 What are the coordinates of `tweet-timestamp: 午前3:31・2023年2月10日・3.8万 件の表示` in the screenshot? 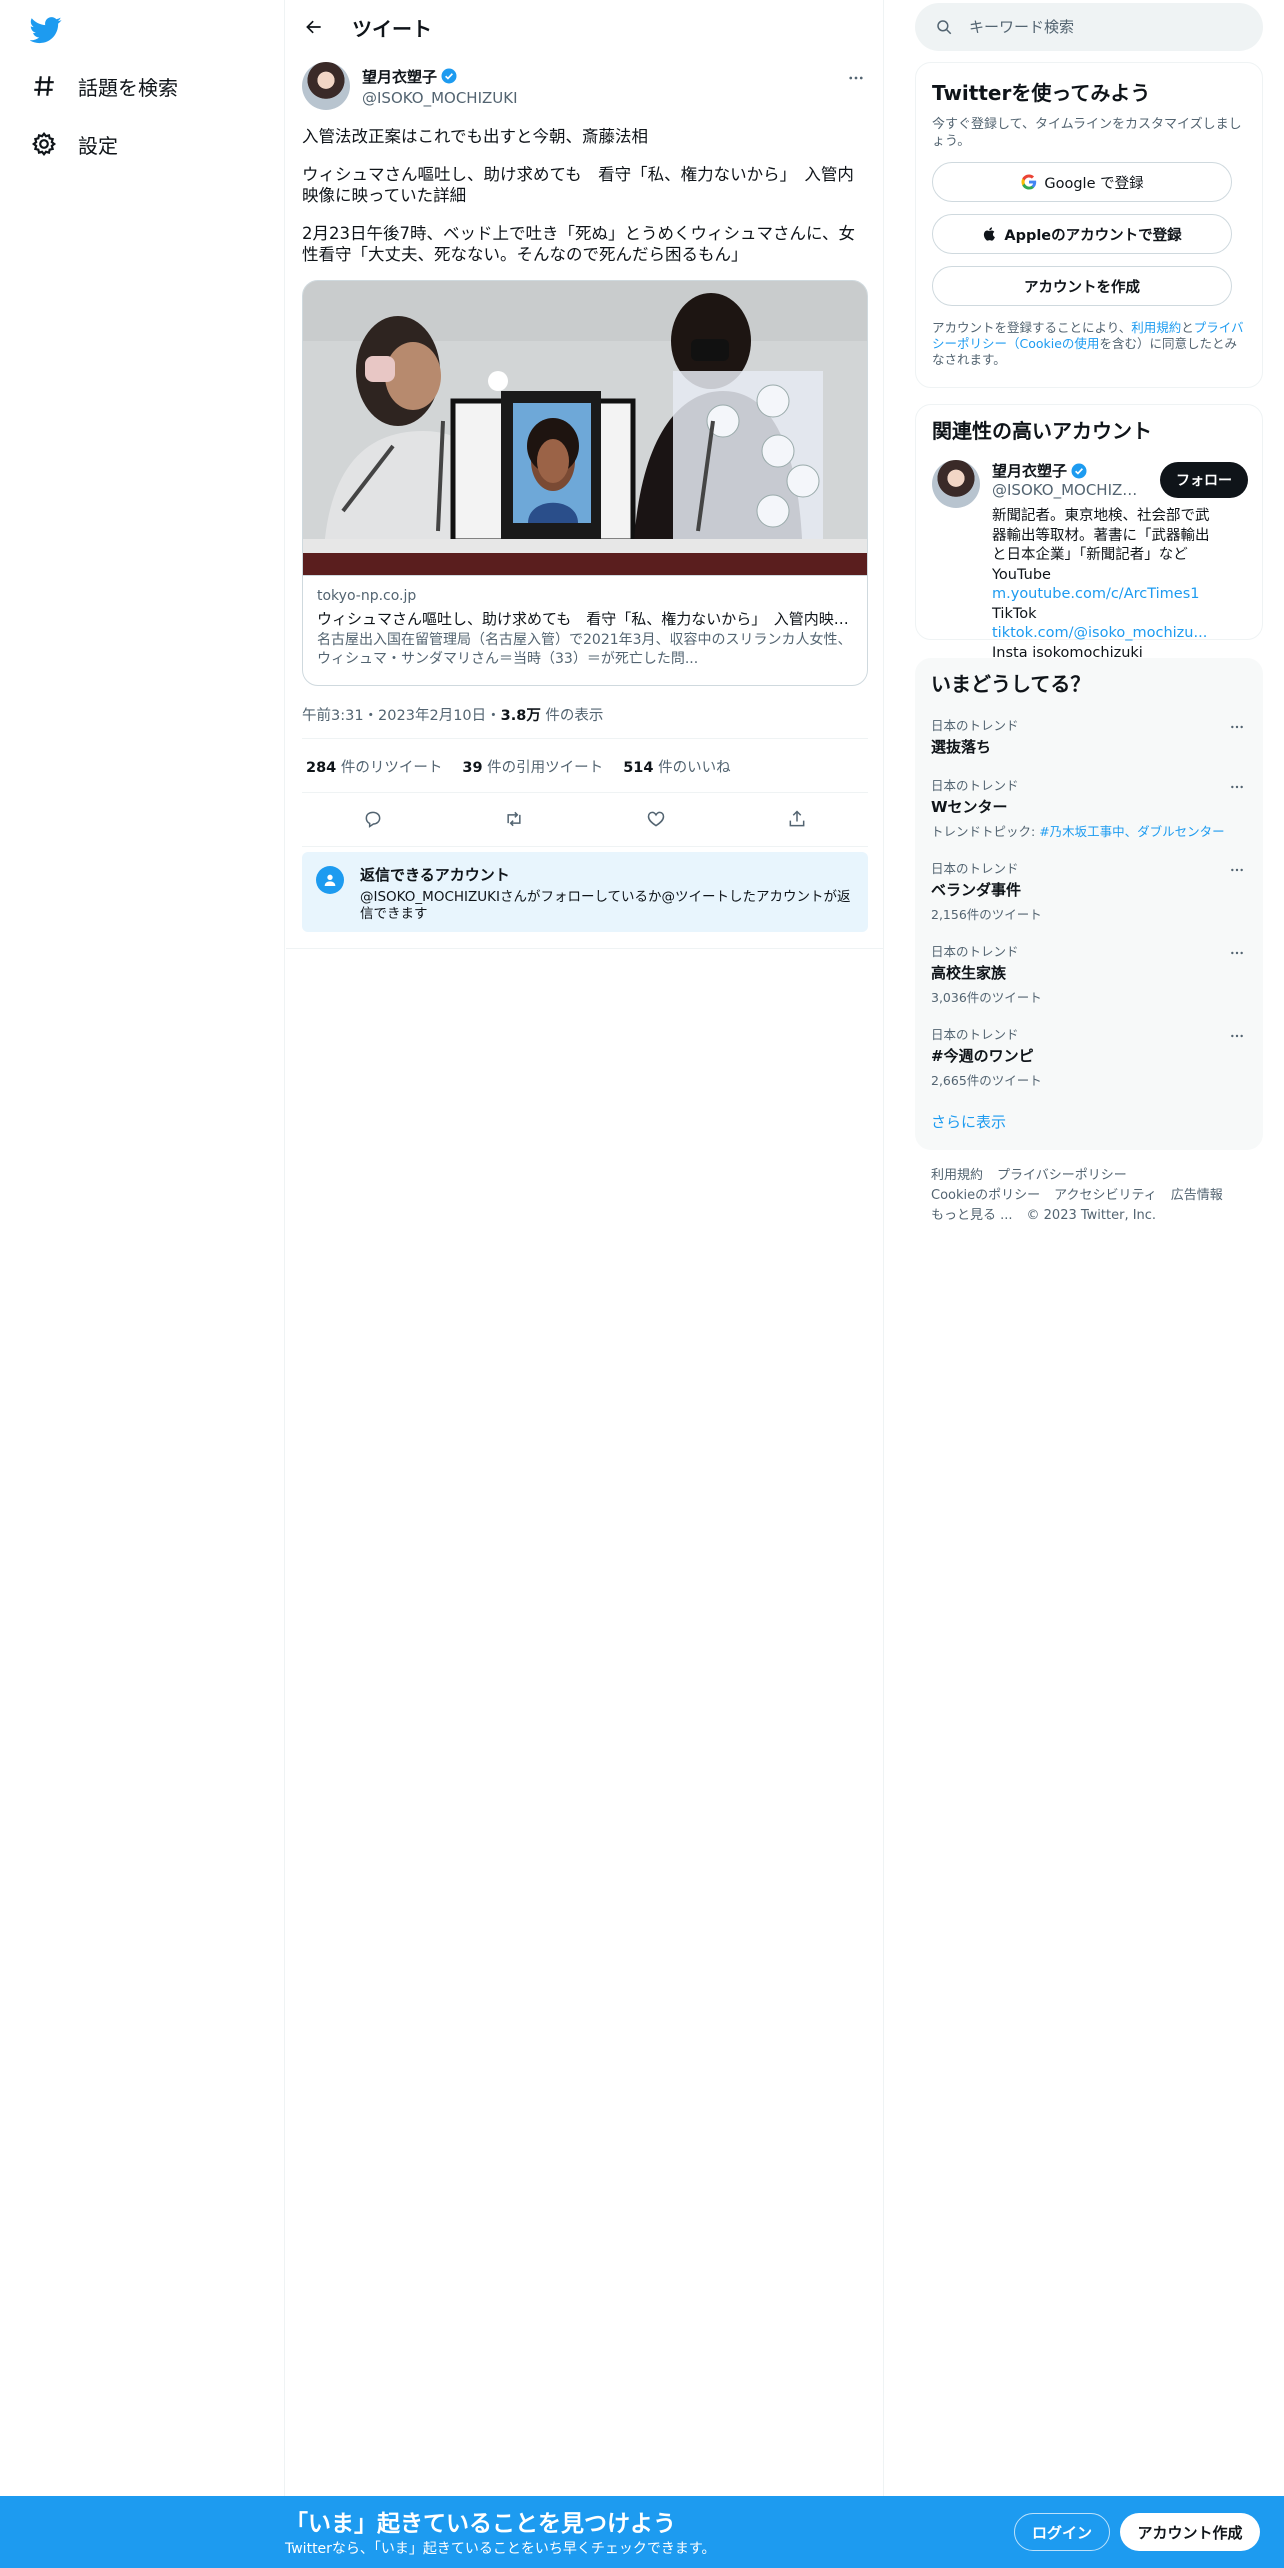 It's located at (452, 714).